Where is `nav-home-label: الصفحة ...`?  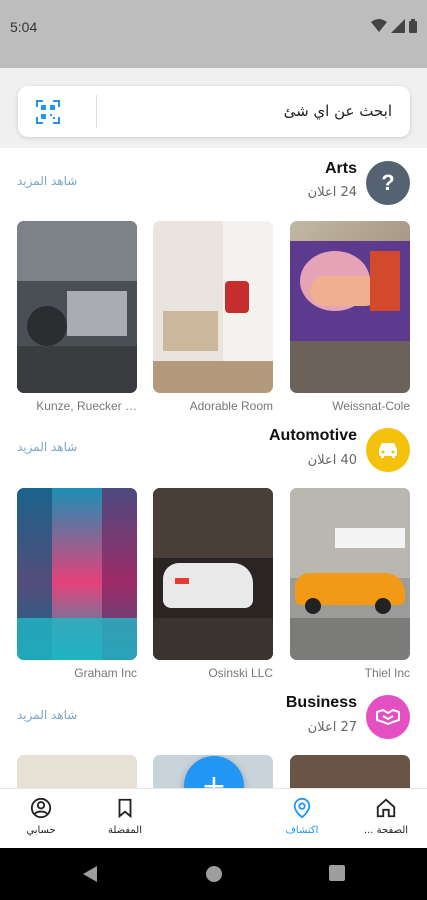 nav-home-label: الصفحة ... is located at coordinates (386, 830).